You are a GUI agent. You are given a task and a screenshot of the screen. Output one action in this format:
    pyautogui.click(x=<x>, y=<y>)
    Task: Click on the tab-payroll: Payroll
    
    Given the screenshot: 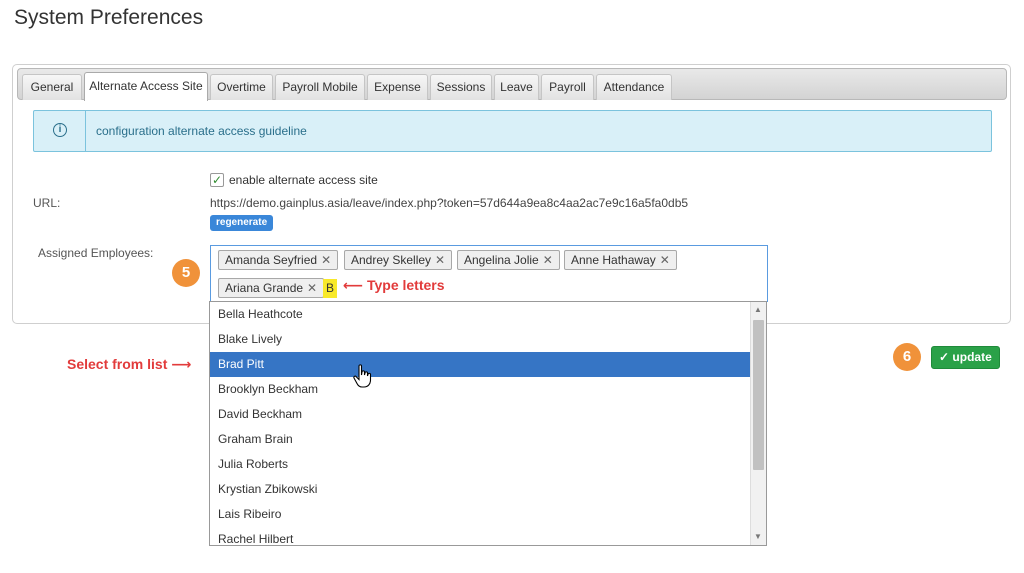 What is the action you would take?
    pyautogui.click(x=567, y=87)
    